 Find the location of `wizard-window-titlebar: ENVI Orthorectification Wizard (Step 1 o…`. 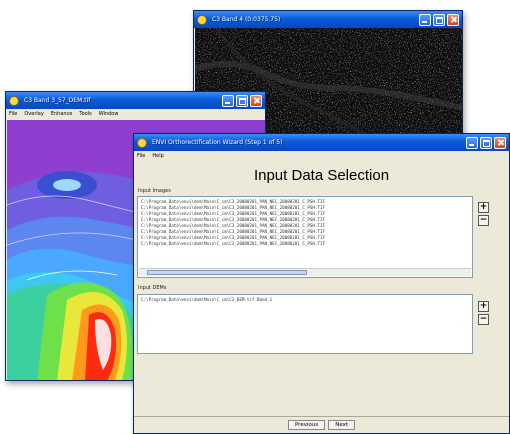

wizard-window-titlebar: ENVI Orthorectification Wizard (Step 1 o… is located at coordinates (321, 142).